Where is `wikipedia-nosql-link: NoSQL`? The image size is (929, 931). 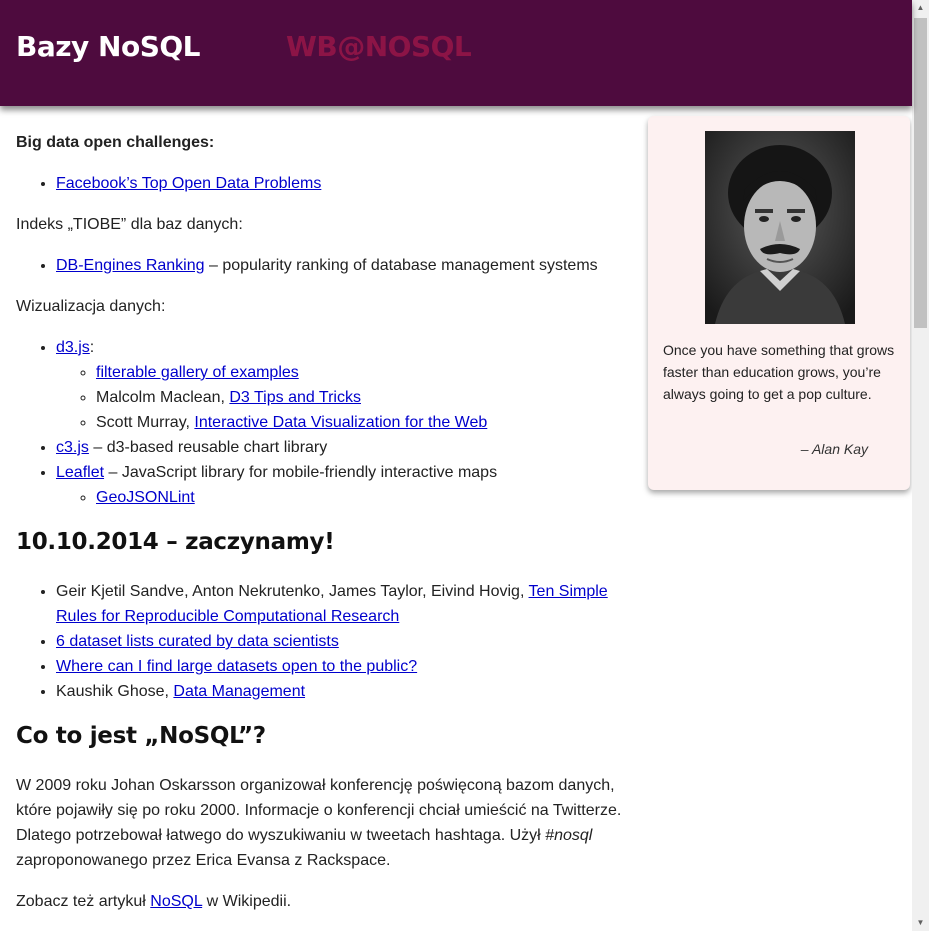
wikipedia-nosql-link: NoSQL is located at coordinates (176, 901).